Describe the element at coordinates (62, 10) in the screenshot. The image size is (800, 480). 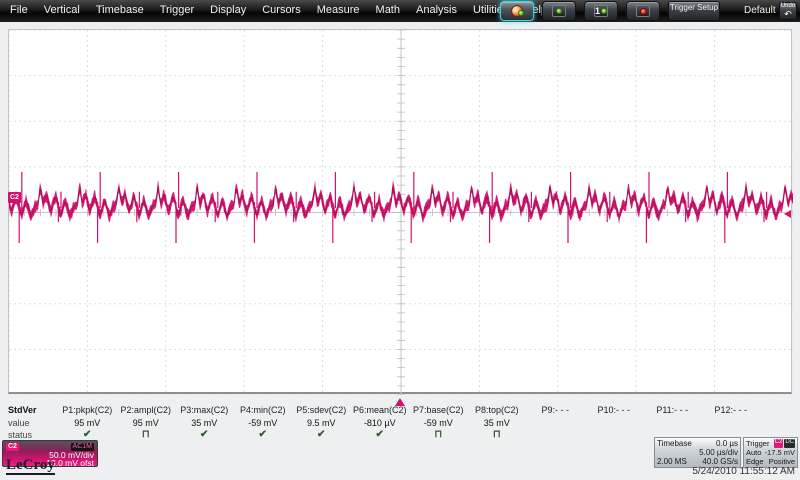
I see `menu-item-vertical: Vertical` at that location.